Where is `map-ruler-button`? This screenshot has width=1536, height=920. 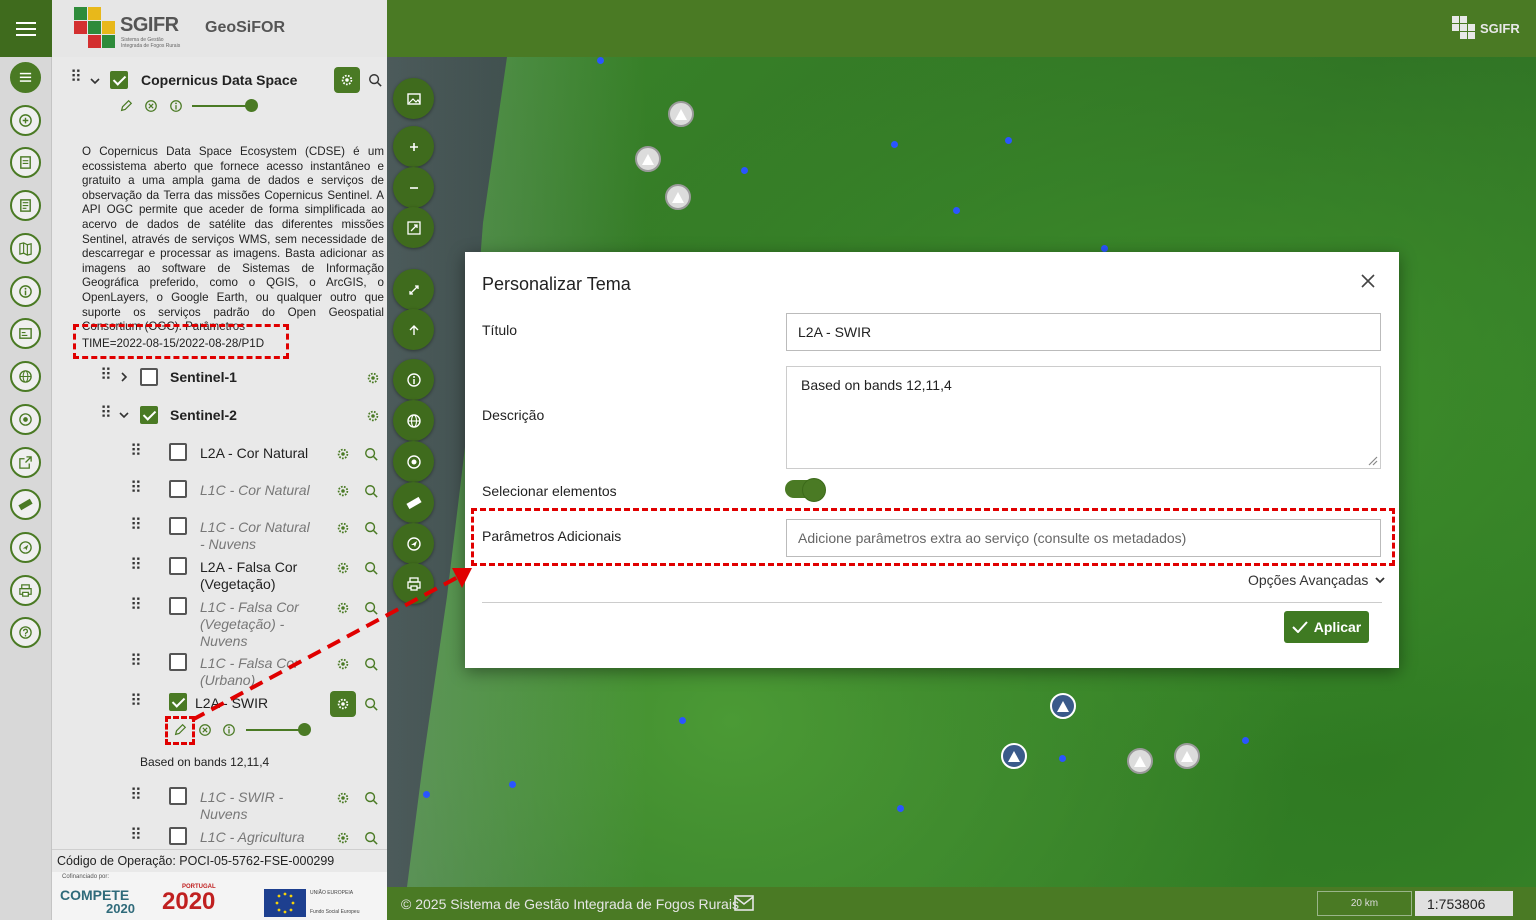
map-ruler-button is located at coordinates (413, 502).